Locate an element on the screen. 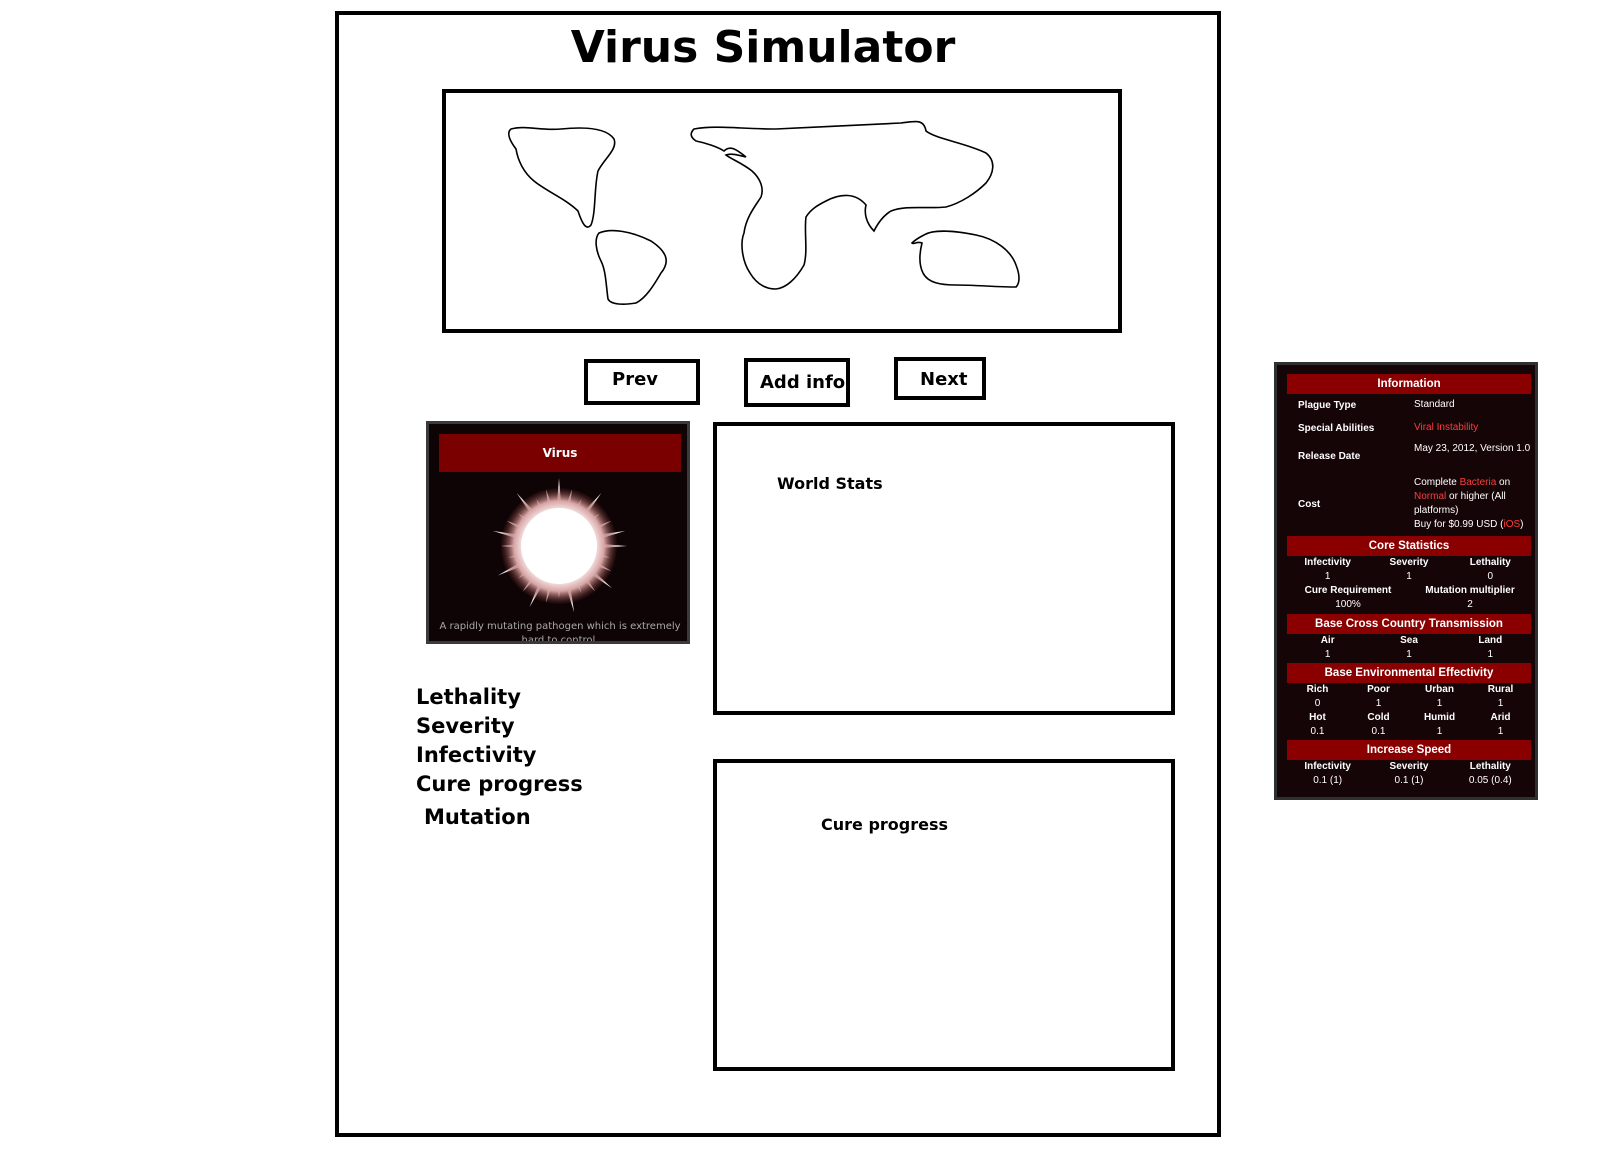 The width and height of the screenshot is (1610, 1172). prev-button: Prev is located at coordinates (642, 382).